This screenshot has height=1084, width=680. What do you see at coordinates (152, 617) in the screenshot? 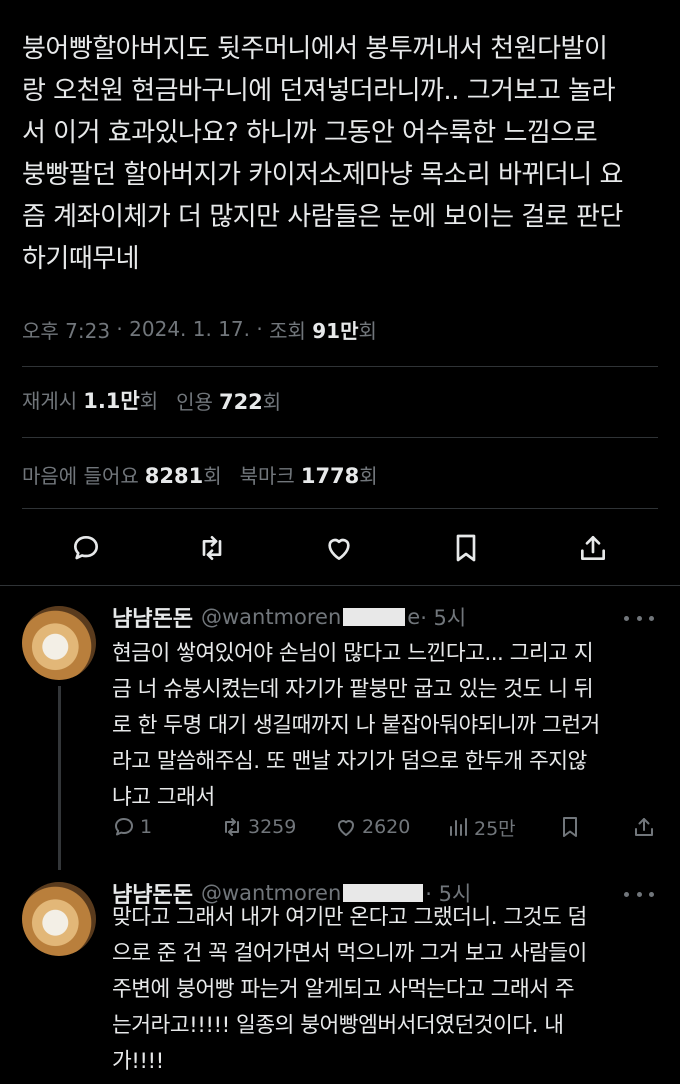
I see `reply-author-name: 냠냠돈돈` at bounding box center [152, 617].